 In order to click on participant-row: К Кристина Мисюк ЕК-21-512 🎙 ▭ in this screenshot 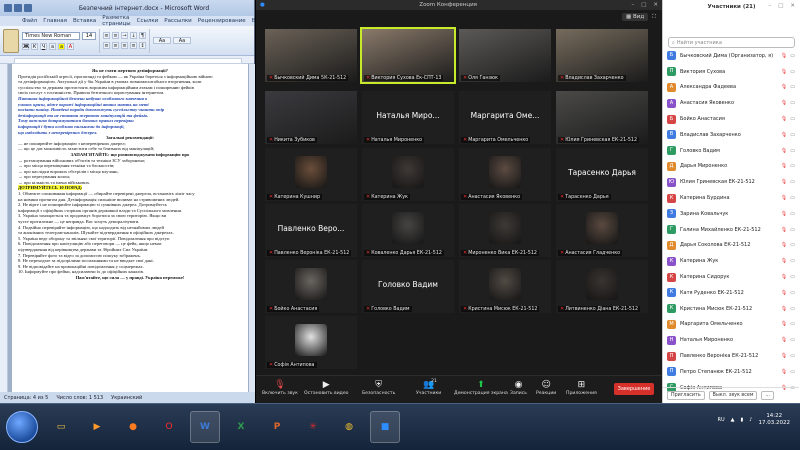, I will do `click(731, 309)`.